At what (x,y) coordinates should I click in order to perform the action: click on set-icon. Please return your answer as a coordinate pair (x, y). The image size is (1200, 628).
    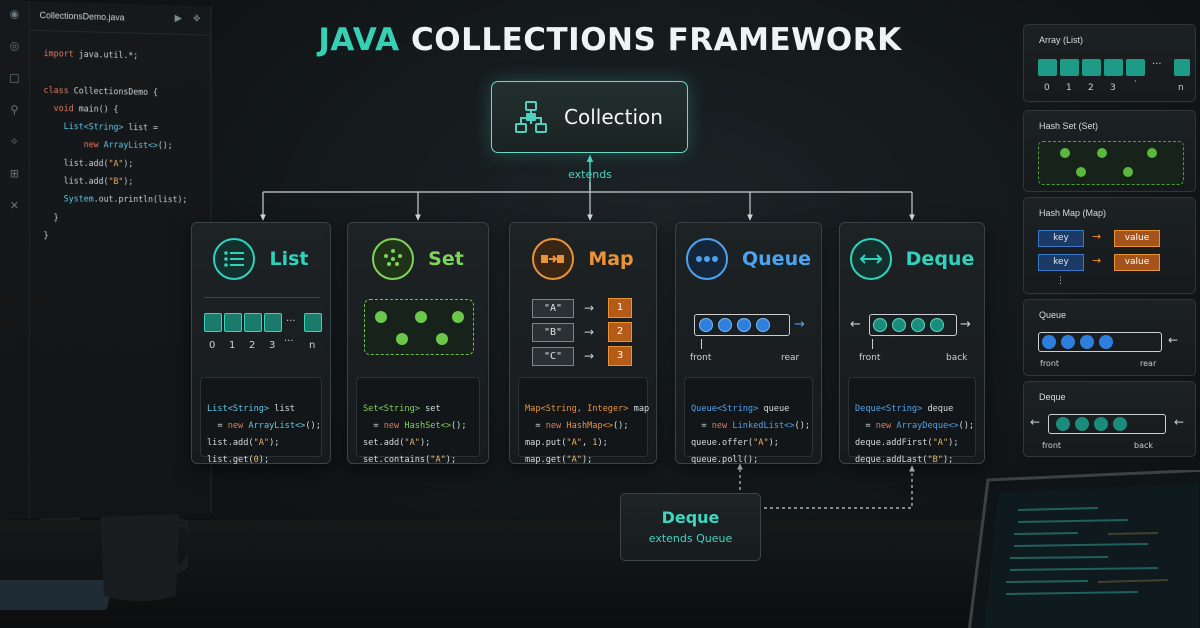
    Looking at the image, I should click on (393, 259).